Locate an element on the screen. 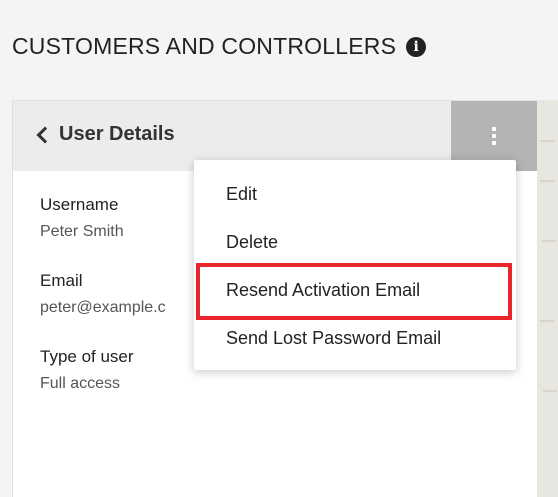 The image size is (558, 497). info-circle-icon: i is located at coordinates (416, 47).